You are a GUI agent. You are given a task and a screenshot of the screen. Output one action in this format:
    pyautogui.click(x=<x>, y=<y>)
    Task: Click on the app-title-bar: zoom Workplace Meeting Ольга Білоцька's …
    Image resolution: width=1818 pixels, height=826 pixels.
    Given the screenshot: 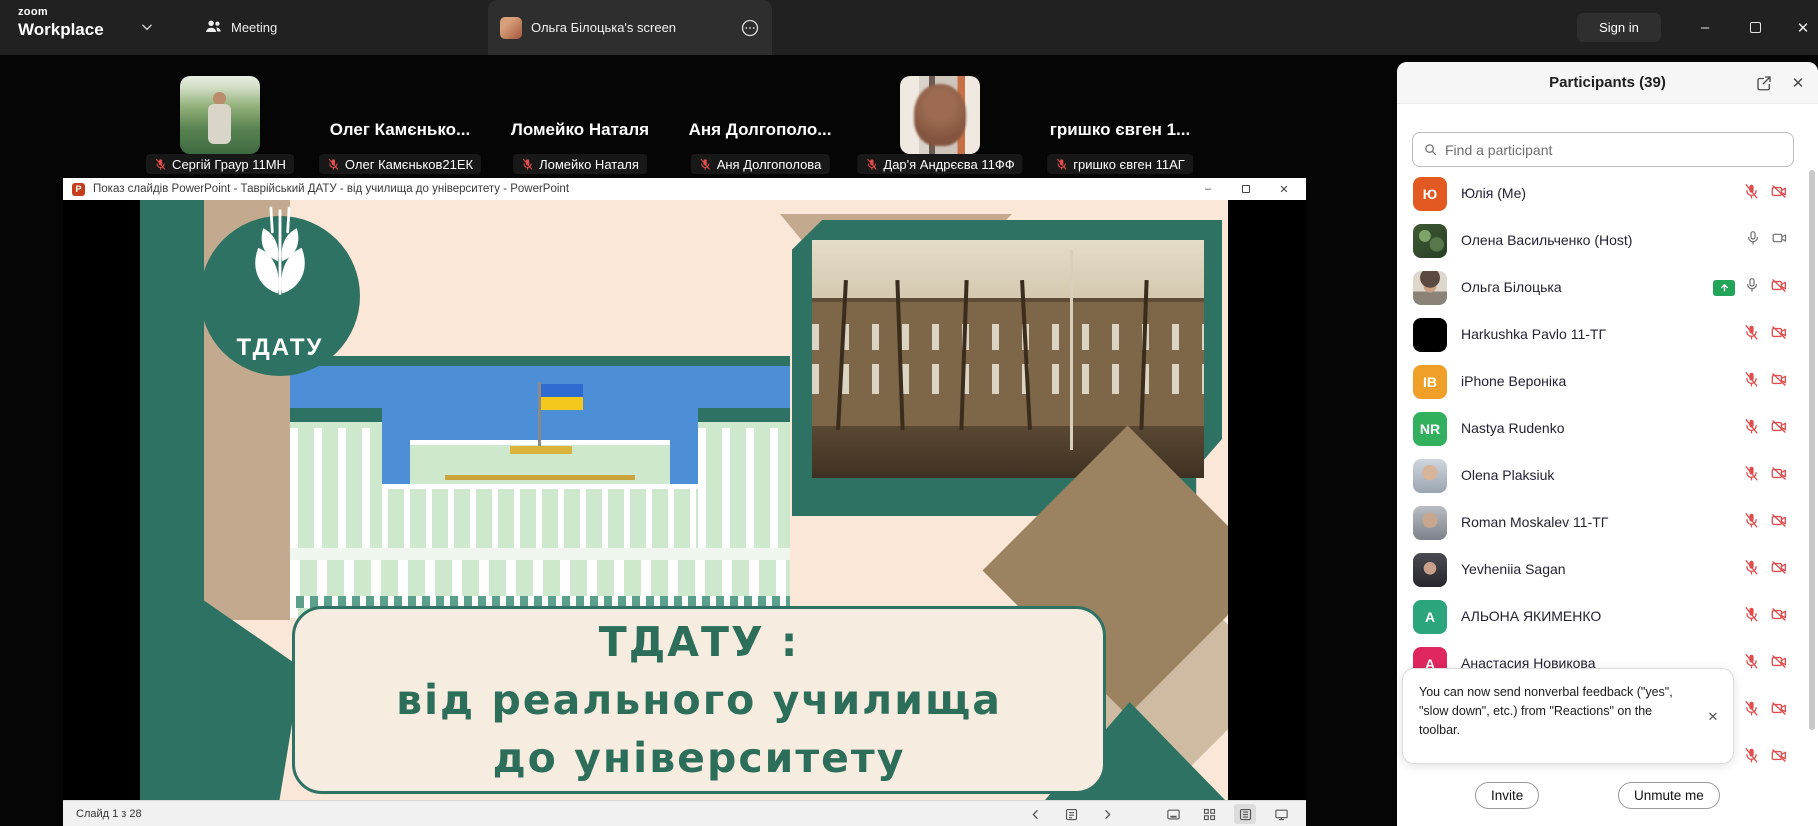 What is the action you would take?
    pyautogui.click(x=909, y=27)
    